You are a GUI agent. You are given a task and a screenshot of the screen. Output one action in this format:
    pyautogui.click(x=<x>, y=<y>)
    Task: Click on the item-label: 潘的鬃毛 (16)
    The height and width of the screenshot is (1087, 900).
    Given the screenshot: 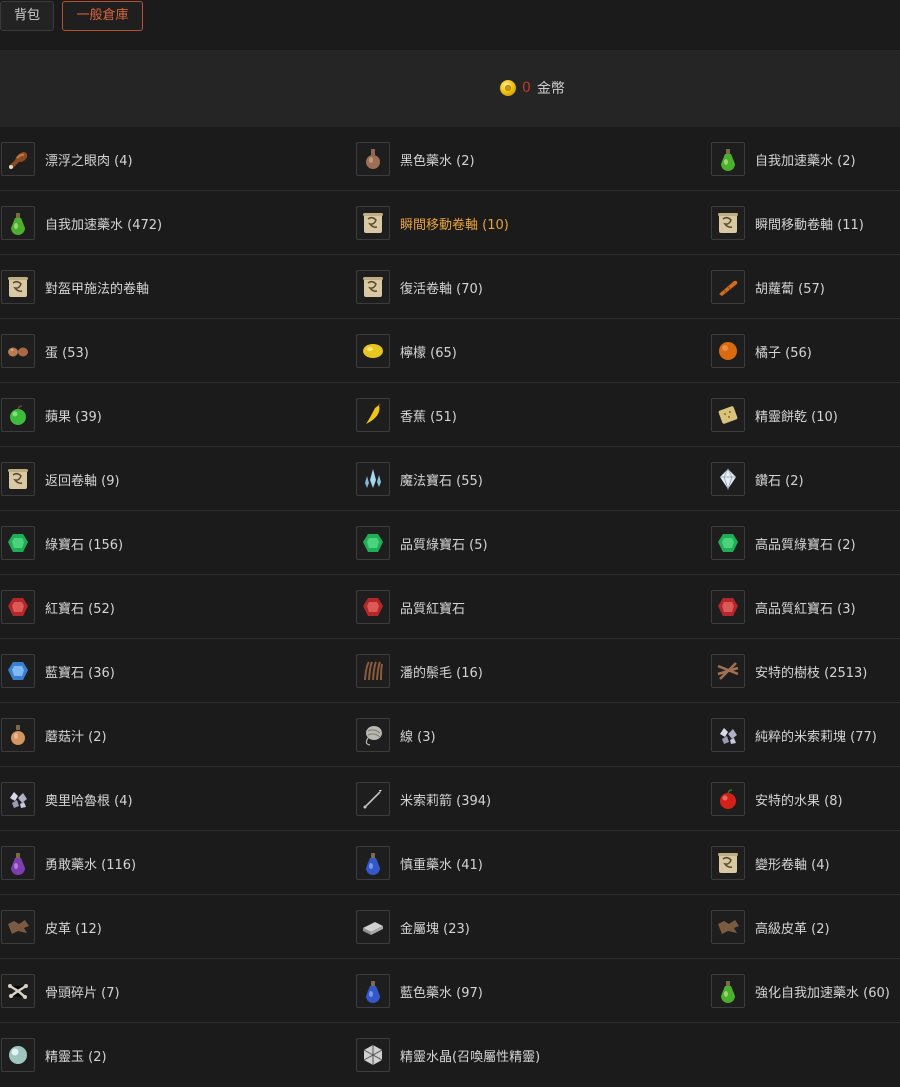 What is the action you would take?
    pyautogui.click(x=441, y=673)
    